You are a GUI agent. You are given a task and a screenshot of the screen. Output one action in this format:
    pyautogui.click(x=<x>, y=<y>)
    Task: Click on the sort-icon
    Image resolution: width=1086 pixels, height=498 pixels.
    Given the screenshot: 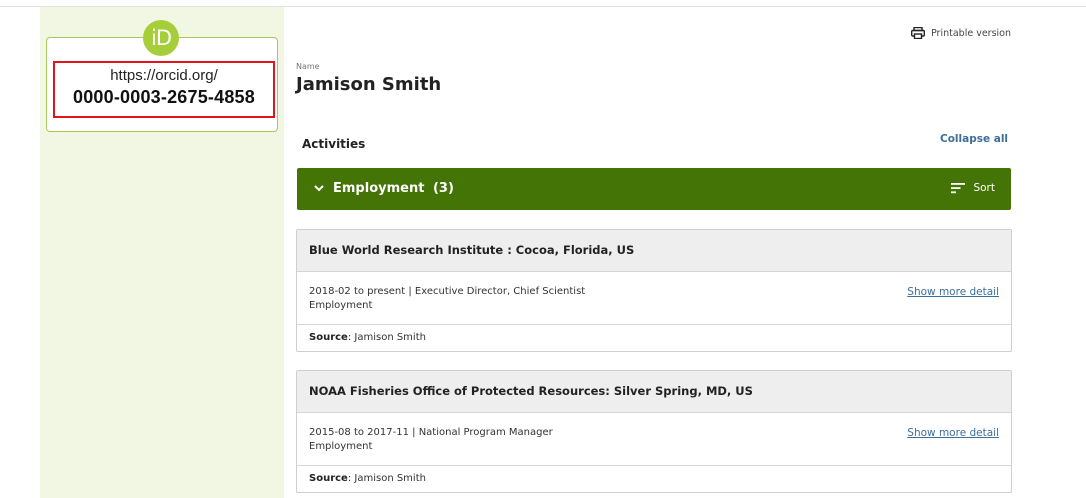 What is the action you would take?
    pyautogui.click(x=958, y=188)
    